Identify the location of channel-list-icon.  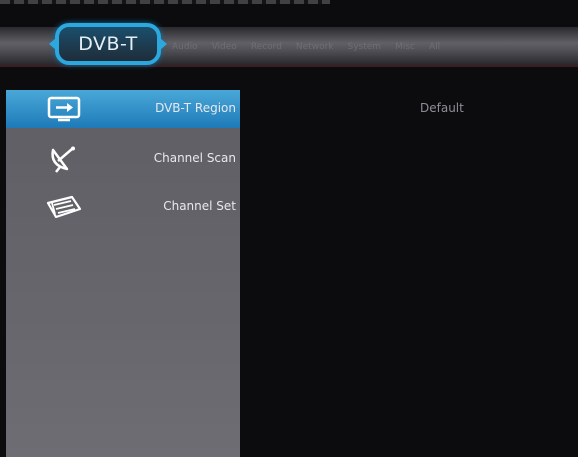
(64, 207).